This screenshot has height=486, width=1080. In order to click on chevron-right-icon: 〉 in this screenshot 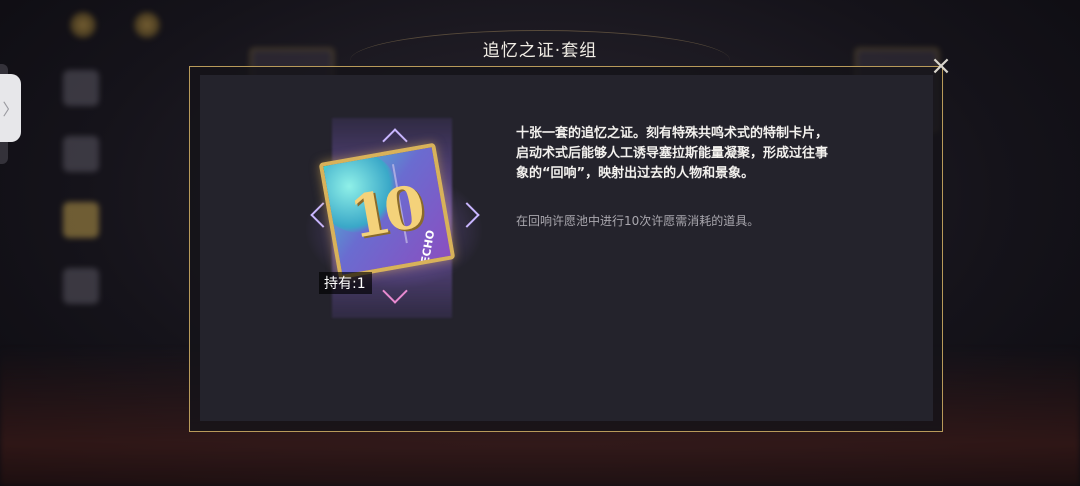, I will do `click(10, 109)`.